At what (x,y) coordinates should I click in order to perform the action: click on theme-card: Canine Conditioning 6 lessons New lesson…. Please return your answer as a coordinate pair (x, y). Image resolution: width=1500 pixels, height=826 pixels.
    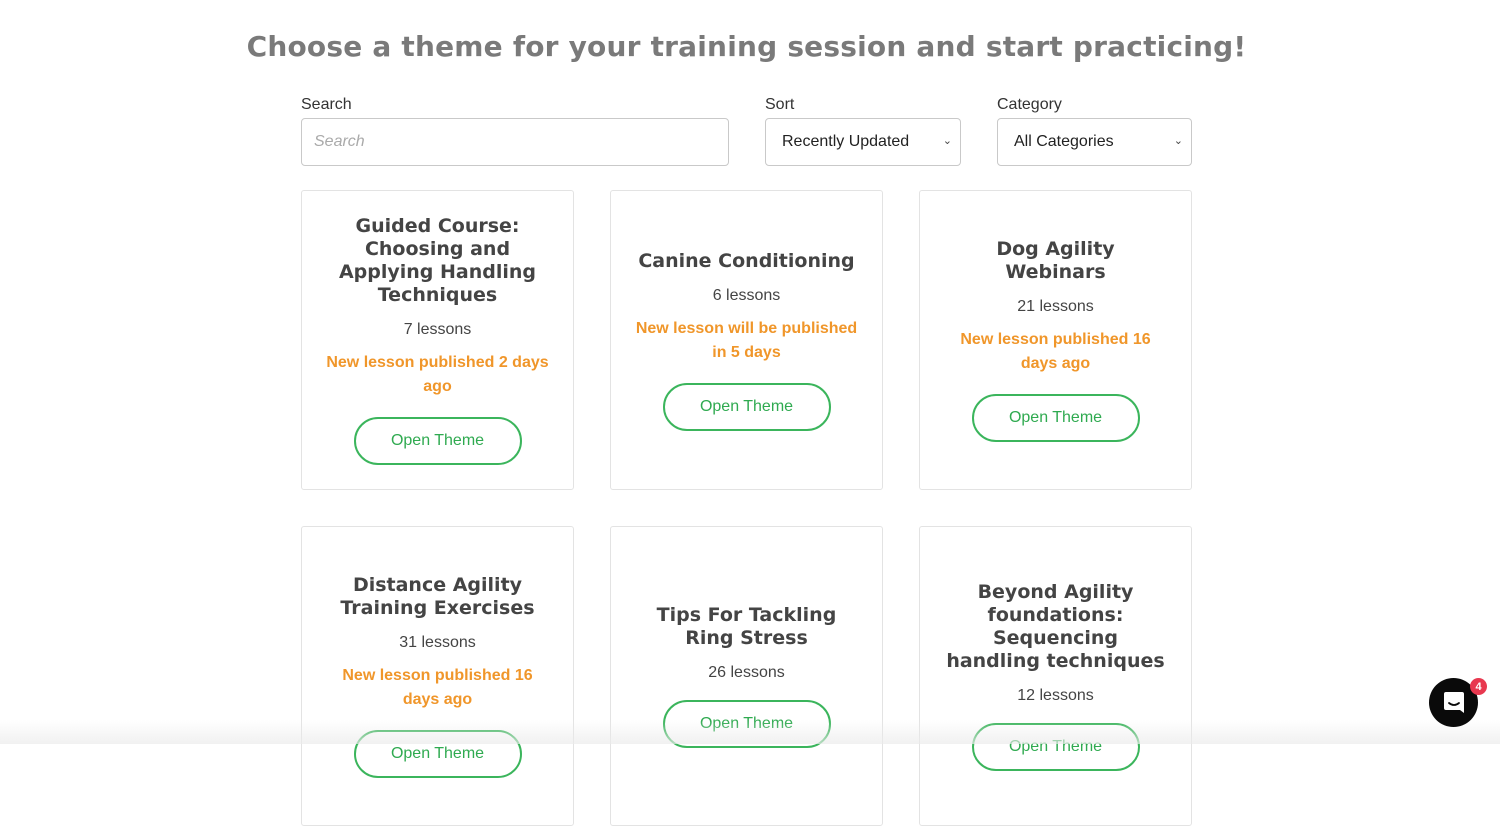
    Looking at the image, I should click on (746, 340).